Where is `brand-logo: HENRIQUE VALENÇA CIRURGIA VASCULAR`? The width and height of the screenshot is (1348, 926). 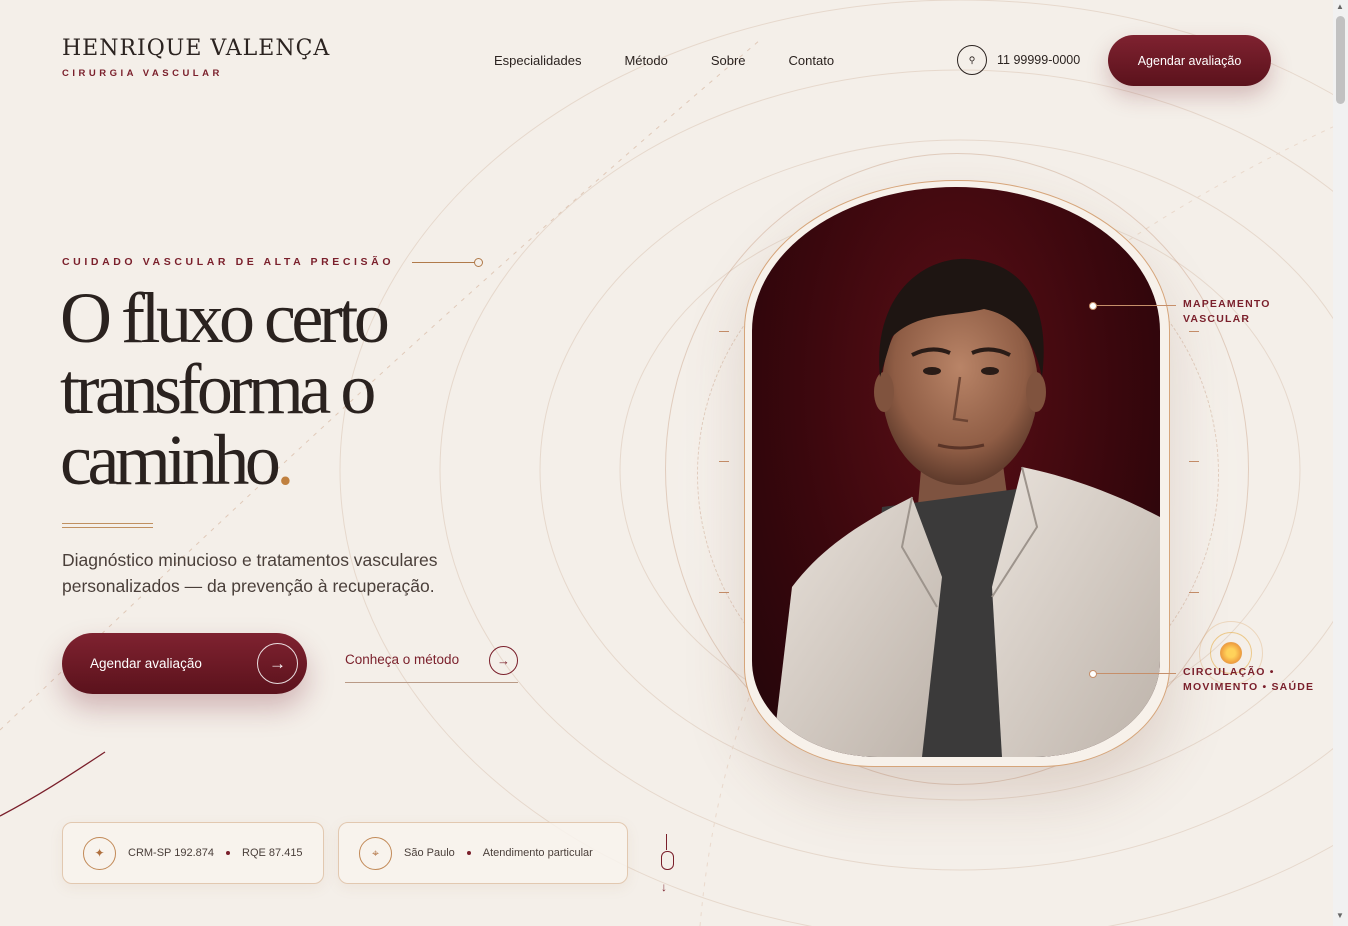 brand-logo: HENRIQUE VALENÇA CIRURGIA VASCULAR is located at coordinates (196, 57).